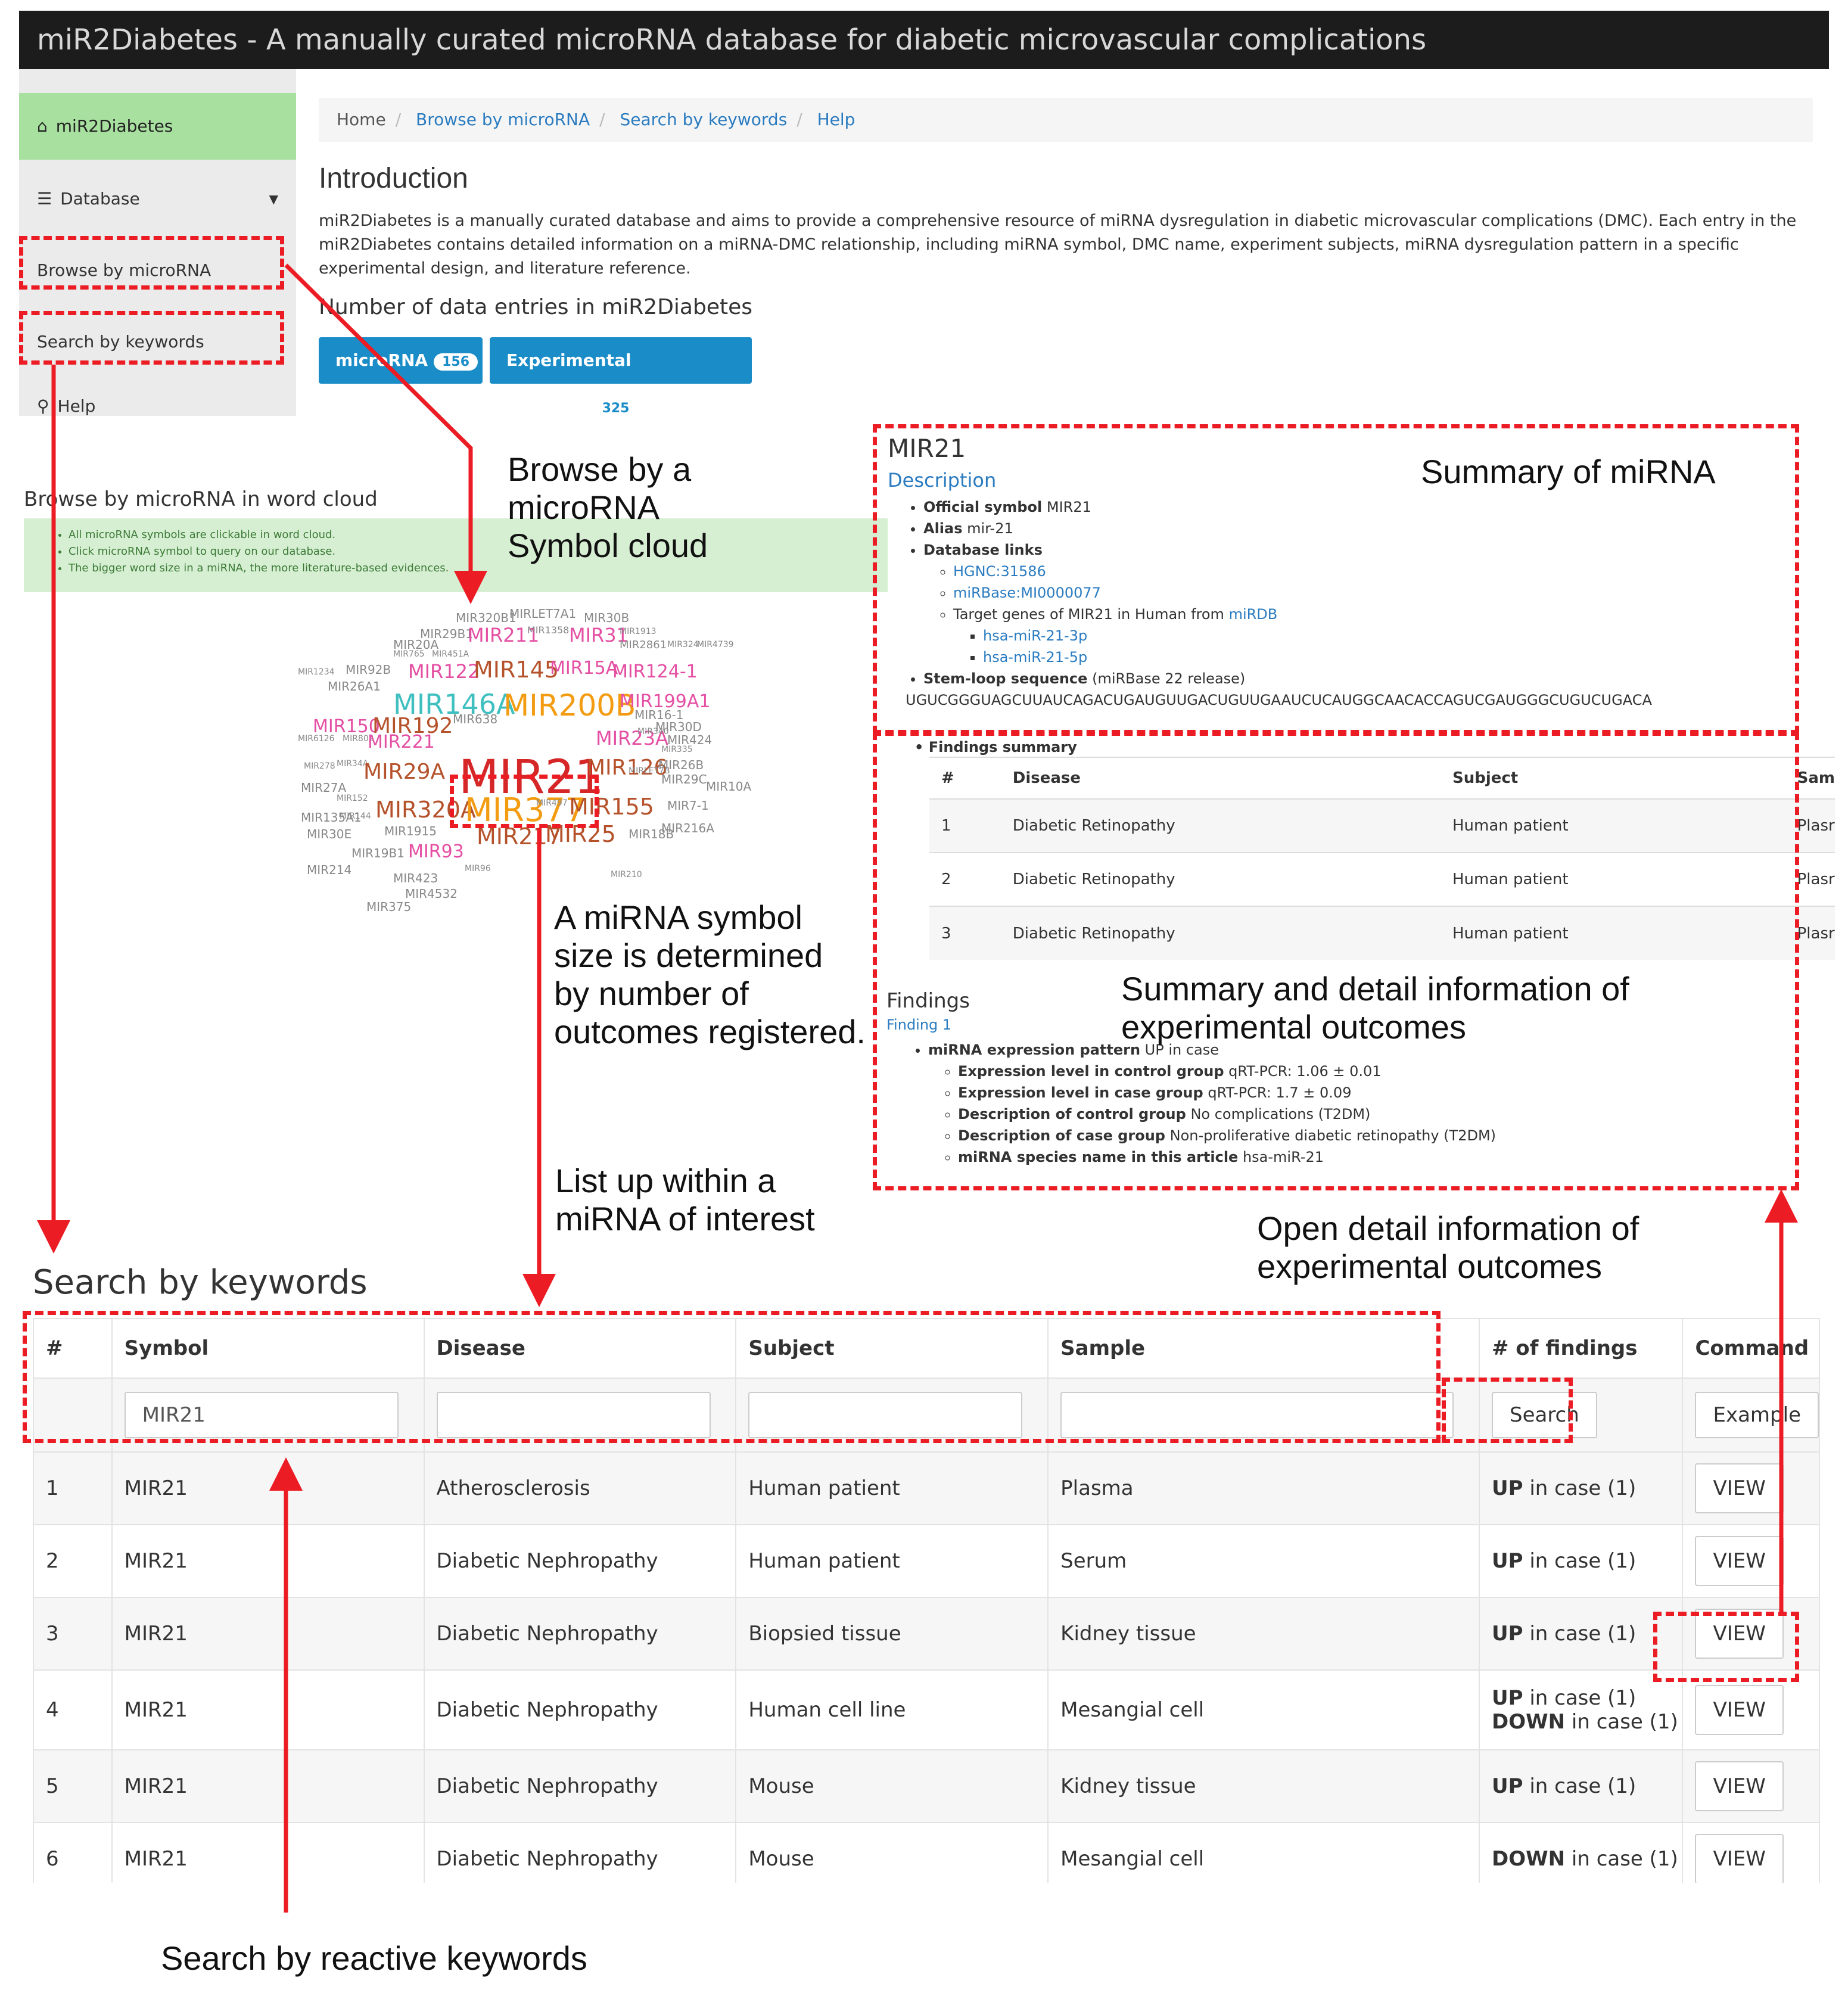 The width and height of the screenshot is (1848, 1990). I want to click on annotation-list-up: List up within a miRNA of interest, so click(685, 1199).